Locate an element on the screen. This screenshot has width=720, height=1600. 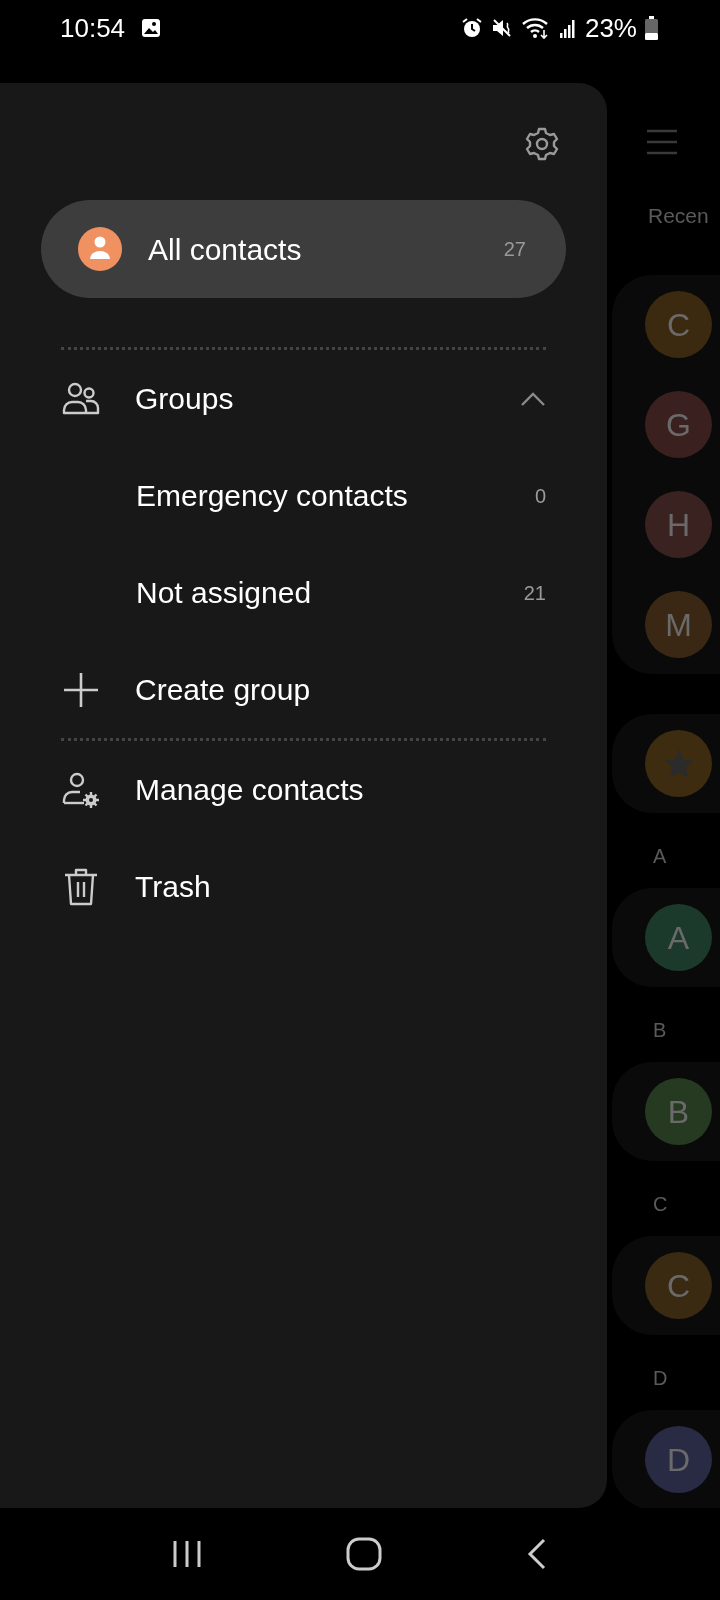
mute-icon is located at coordinates (501, 28).